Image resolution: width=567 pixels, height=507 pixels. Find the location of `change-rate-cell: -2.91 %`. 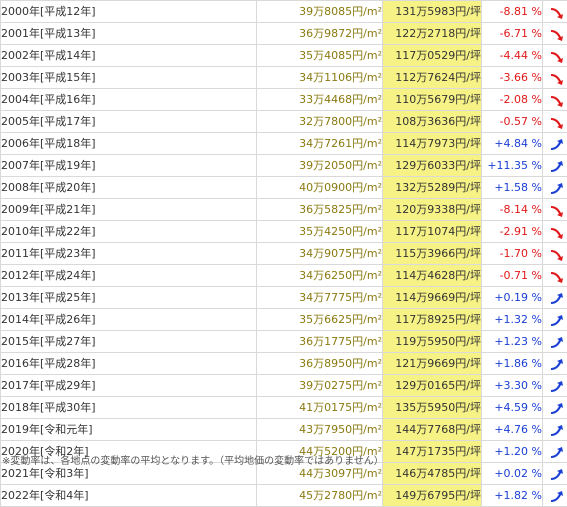

change-rate-cell: -2.91 % is located at coordinates (512, 232).